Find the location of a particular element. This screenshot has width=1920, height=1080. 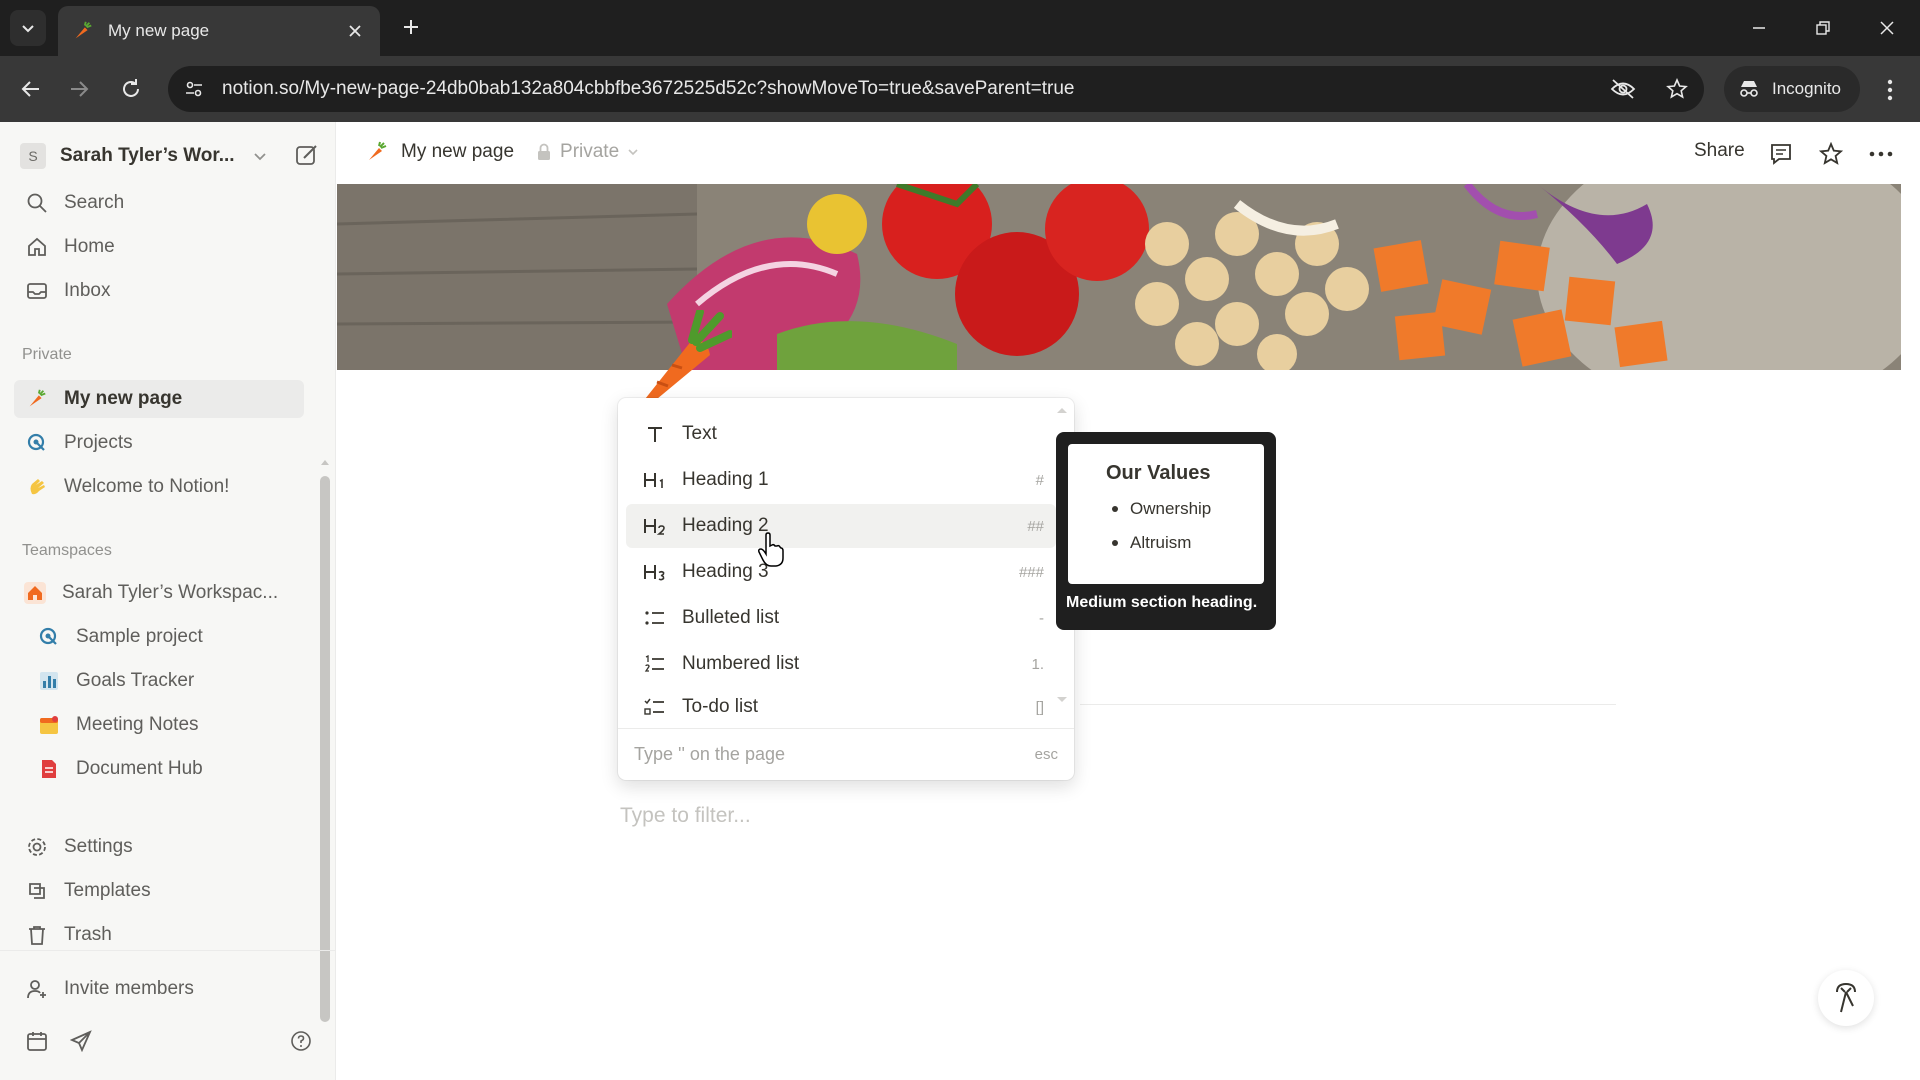

incognito-label: Incognito is located at coordinates (1806, 88).